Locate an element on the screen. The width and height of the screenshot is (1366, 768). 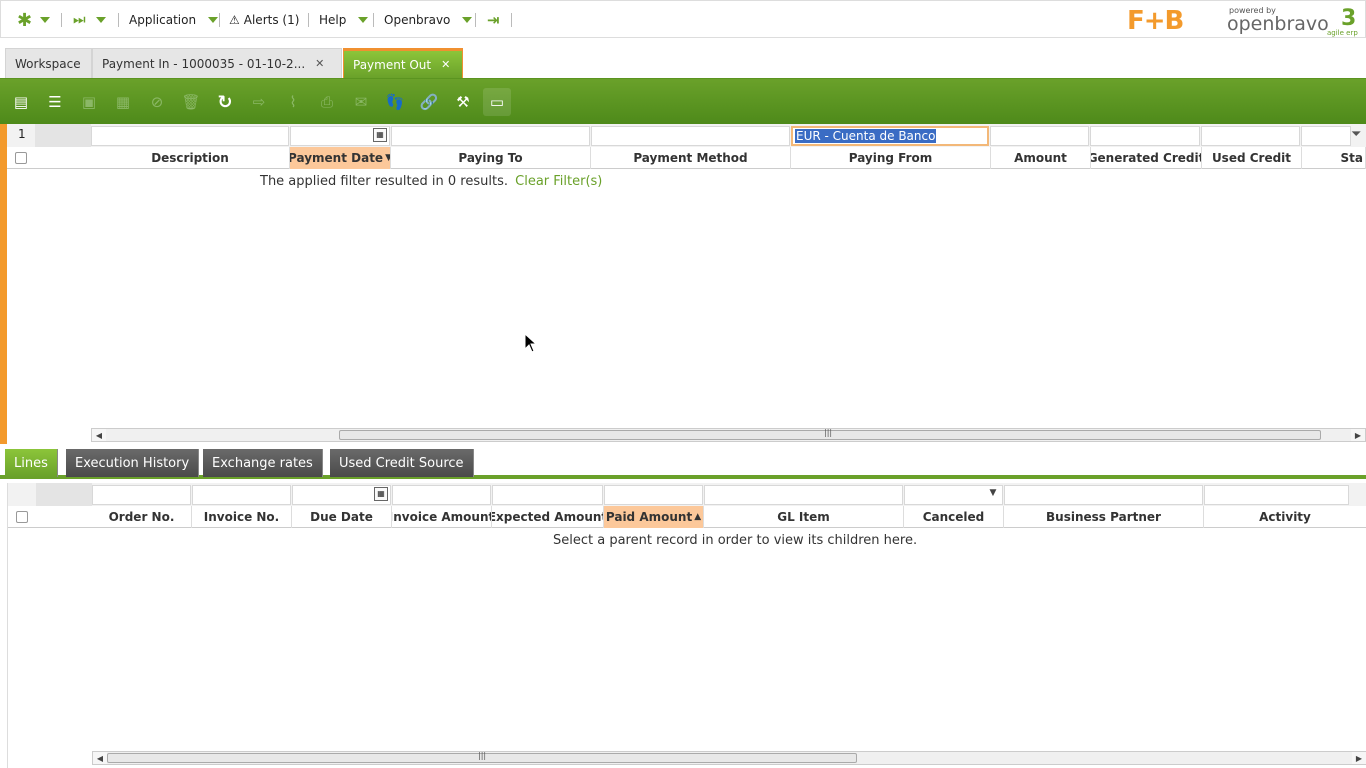
invoice-no-filter is located at coordinates (241, 495).